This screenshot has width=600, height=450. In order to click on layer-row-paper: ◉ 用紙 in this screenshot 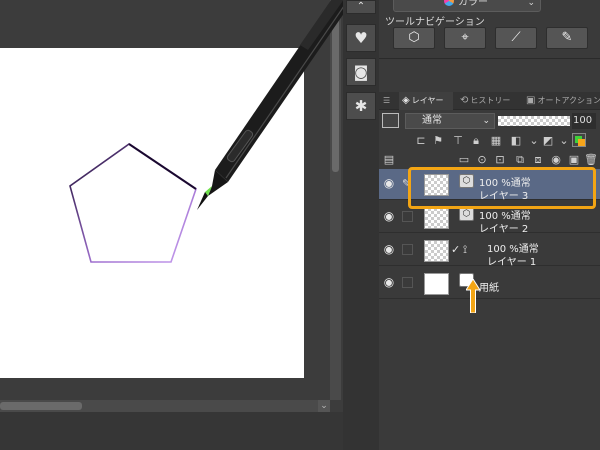, I will do `click(489, 283)`.